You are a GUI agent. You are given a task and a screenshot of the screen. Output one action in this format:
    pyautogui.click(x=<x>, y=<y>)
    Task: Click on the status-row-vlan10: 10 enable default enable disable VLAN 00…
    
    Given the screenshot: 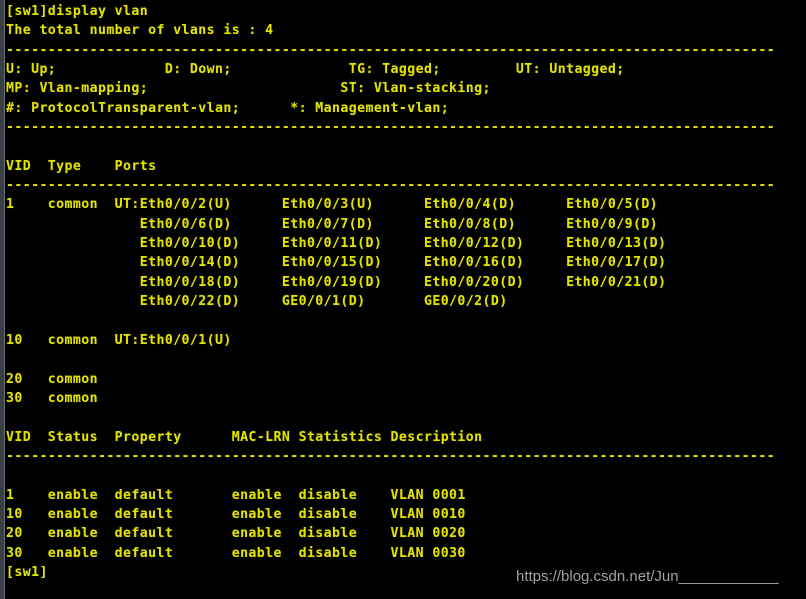 What is the action you would take?
    pyautogui.click(x=236, y=514)
    